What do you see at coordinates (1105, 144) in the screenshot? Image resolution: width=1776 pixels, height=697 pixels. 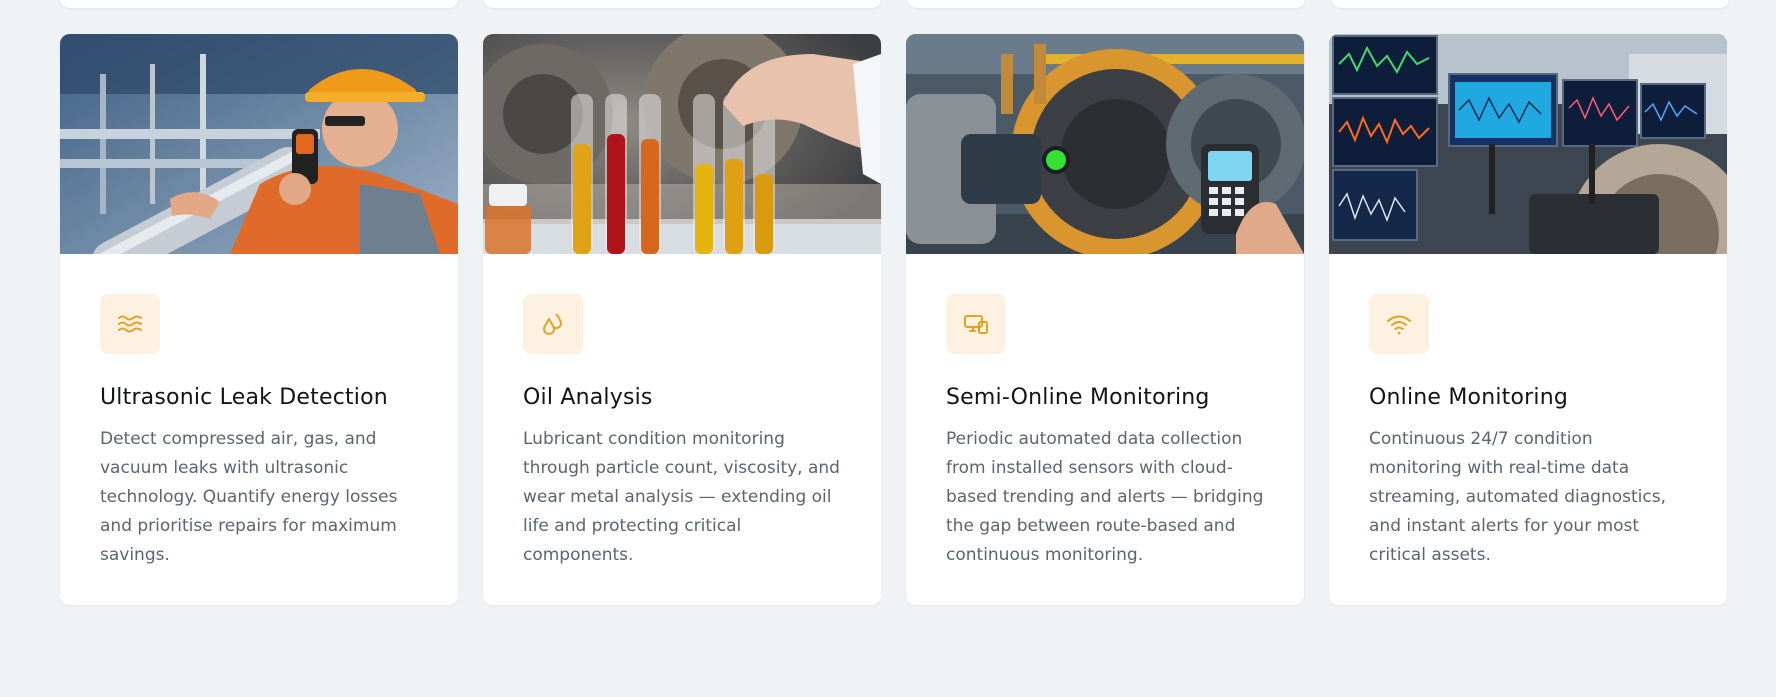 I see `handheld-data-collector-photo` at bounding box center [1105, 144].